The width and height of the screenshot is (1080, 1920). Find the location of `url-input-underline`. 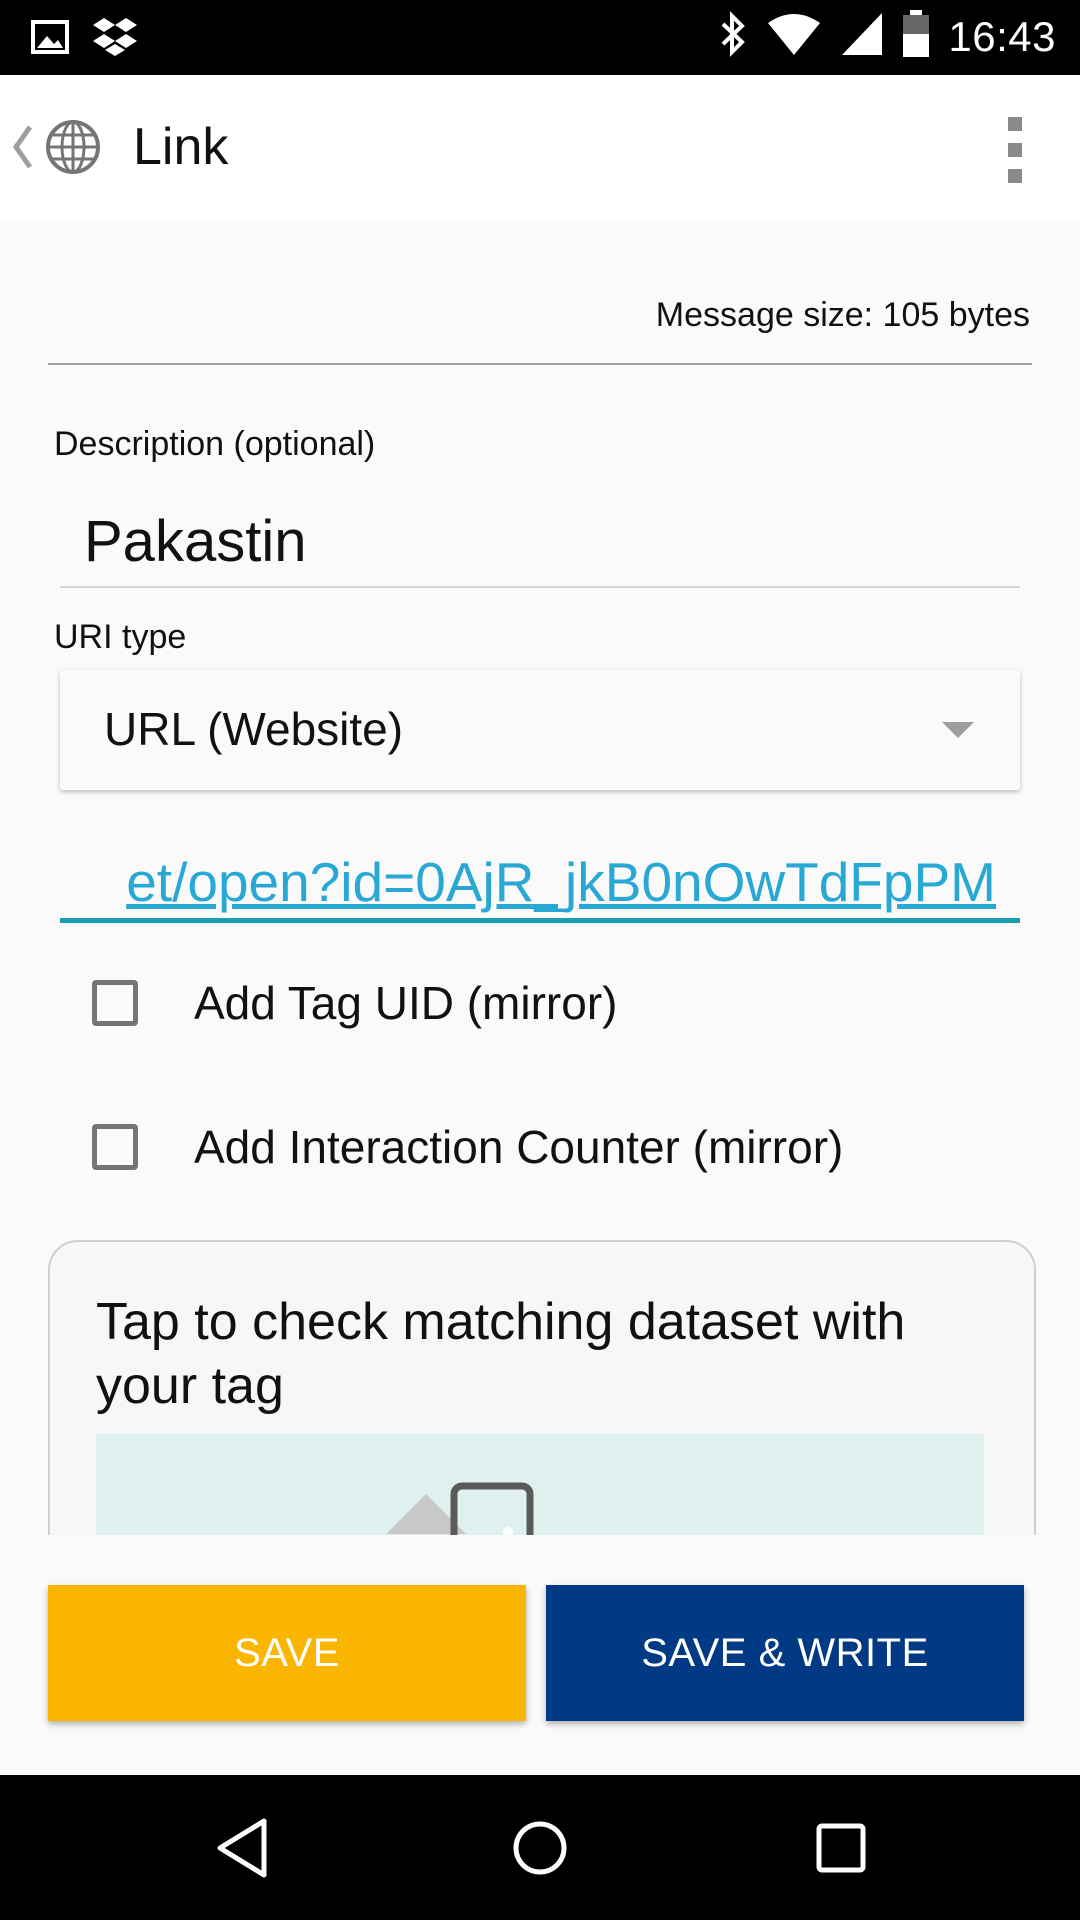

url-input-underline is located at coordinates (540, 920).